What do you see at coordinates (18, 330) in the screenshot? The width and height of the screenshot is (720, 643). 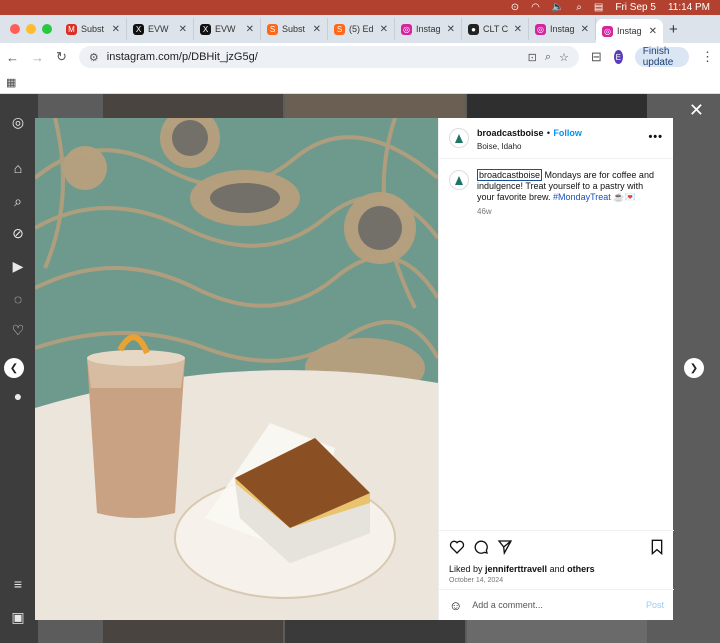 I see `notifications-heart-icon: ♡` at bounding box center [18, 330].